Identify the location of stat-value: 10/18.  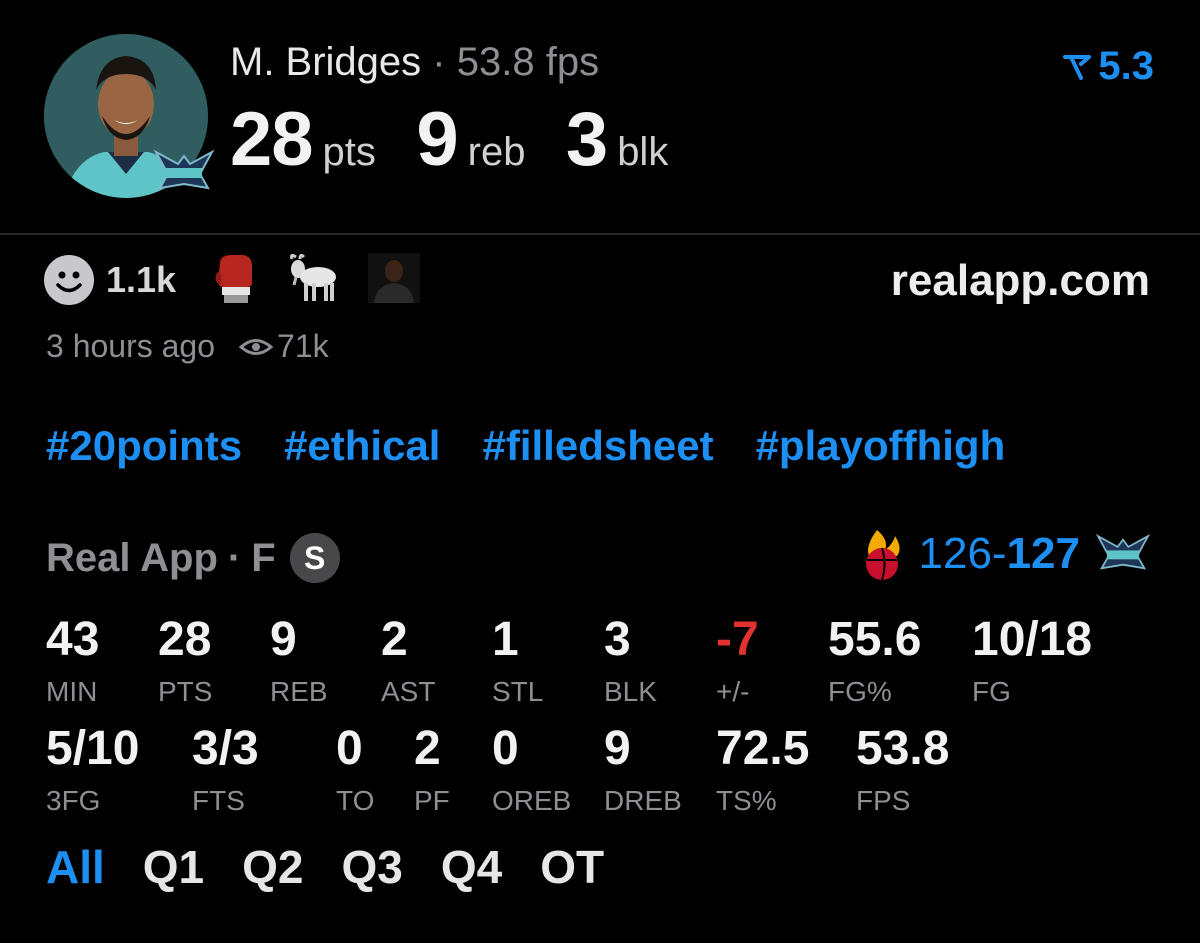
(1032, 639).